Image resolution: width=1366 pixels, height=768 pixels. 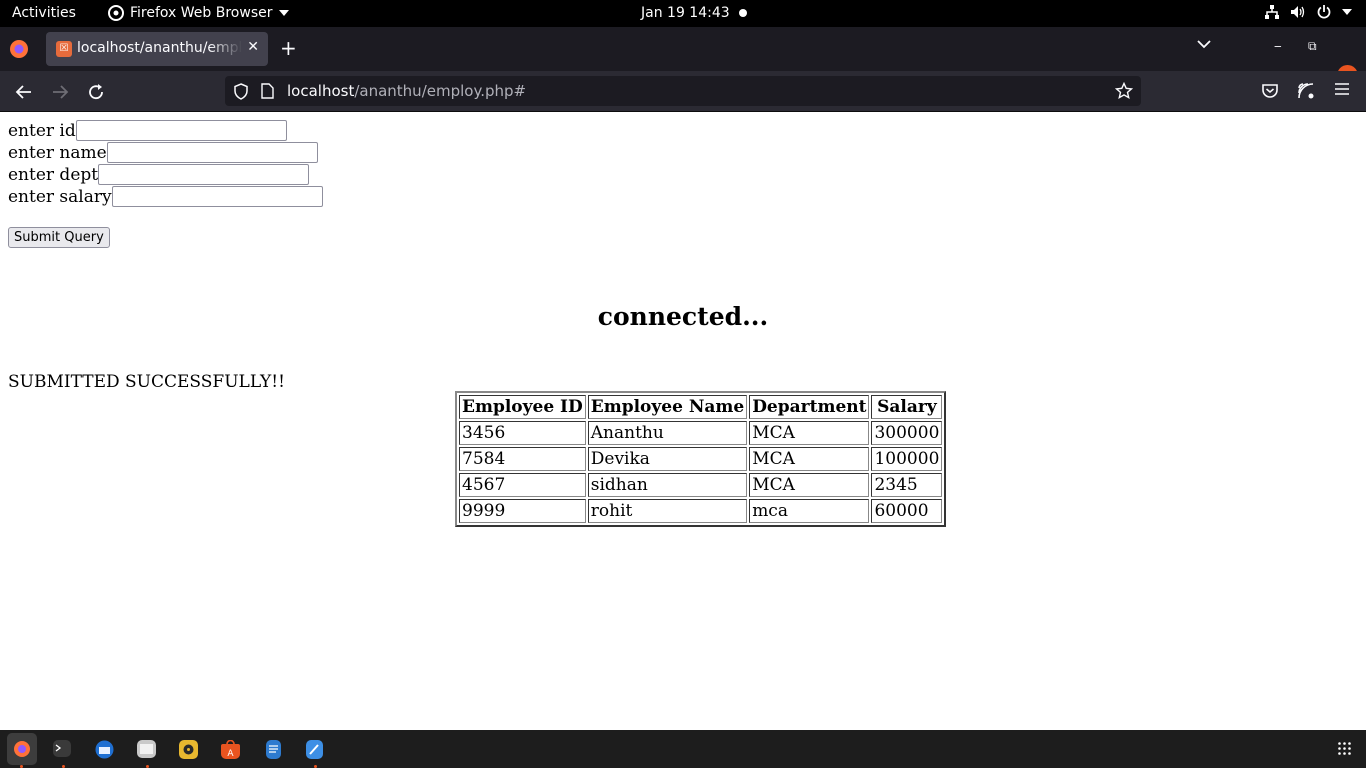 I want to click on app-menu: Firefox Web Browser, so click(x=198, y=13).